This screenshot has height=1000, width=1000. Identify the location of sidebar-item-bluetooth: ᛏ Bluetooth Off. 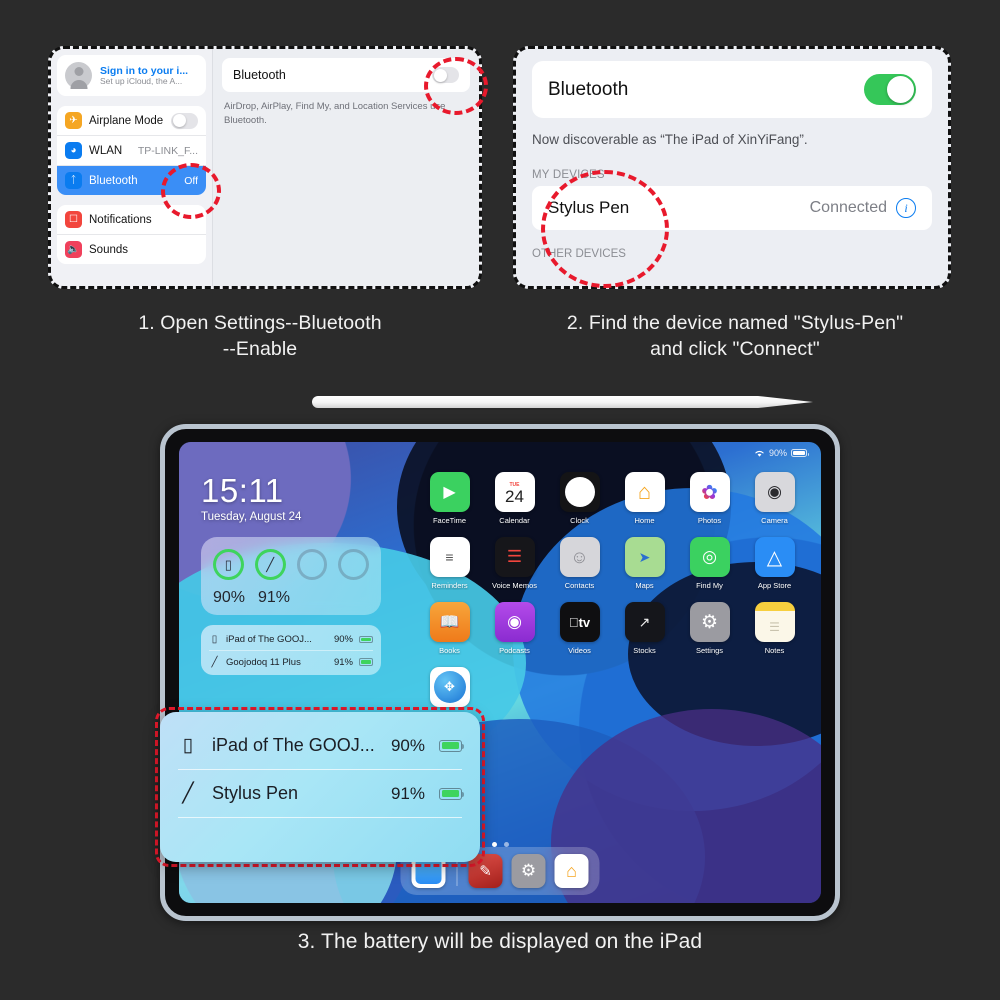
(131, 180).